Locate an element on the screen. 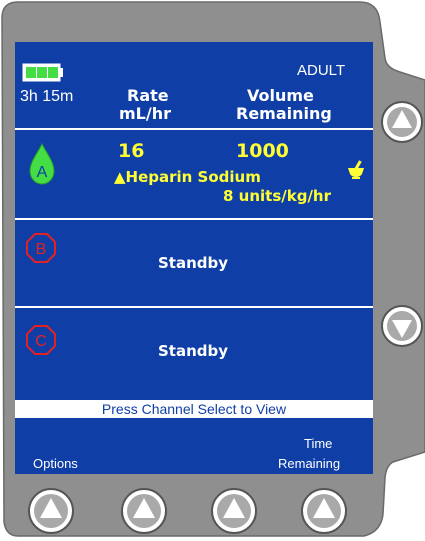  drop-icon: A is located at coordinates (42, 163).